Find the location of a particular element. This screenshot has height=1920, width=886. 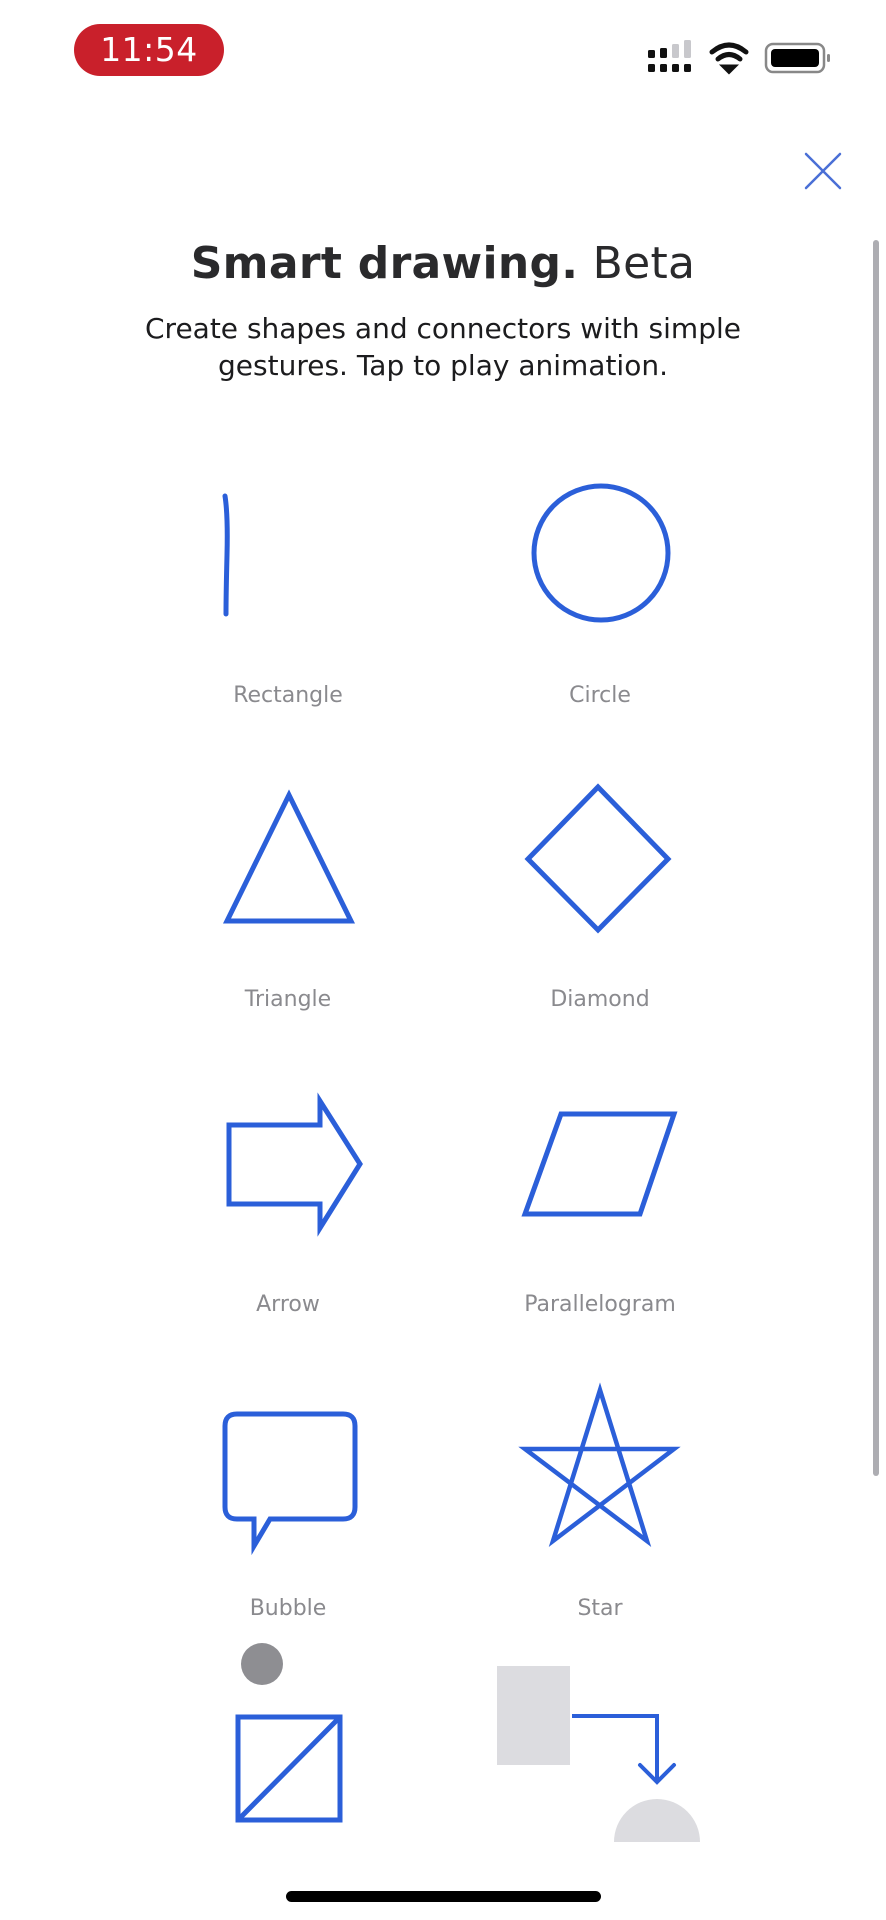

shape-label: Rectangle is located at coordinates (288, 695).